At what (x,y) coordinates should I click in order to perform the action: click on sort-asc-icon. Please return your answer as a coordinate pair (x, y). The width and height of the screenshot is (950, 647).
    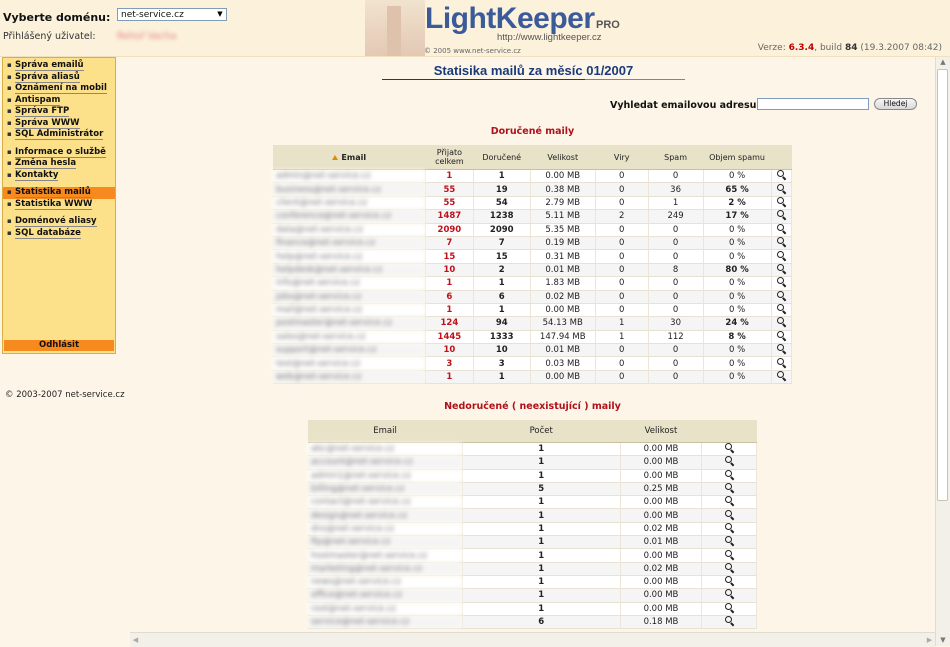
    Looking at the image, I should click on (335, 157).